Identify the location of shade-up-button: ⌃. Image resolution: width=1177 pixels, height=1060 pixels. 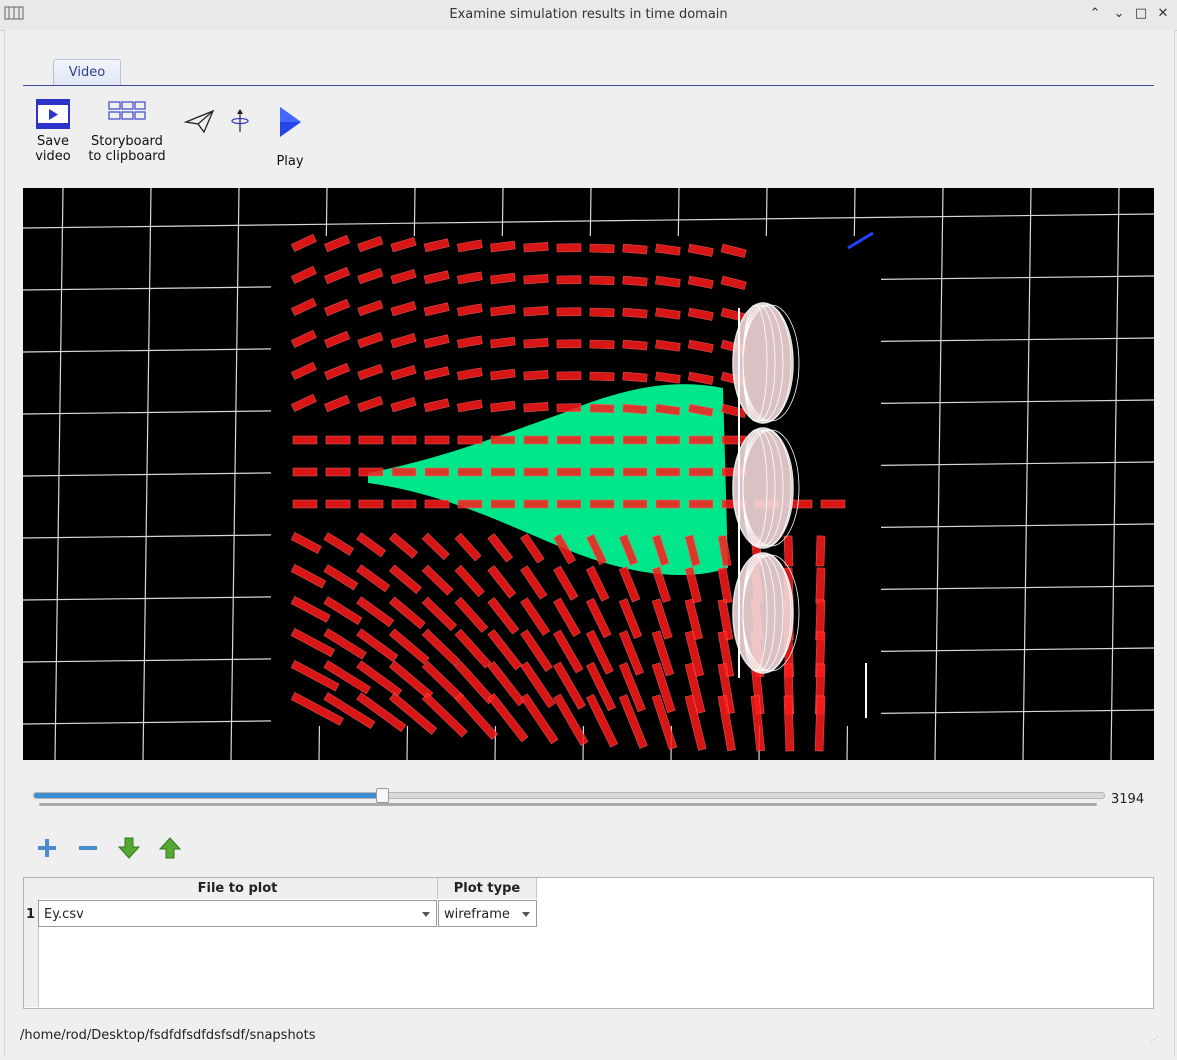
(1095, 14).